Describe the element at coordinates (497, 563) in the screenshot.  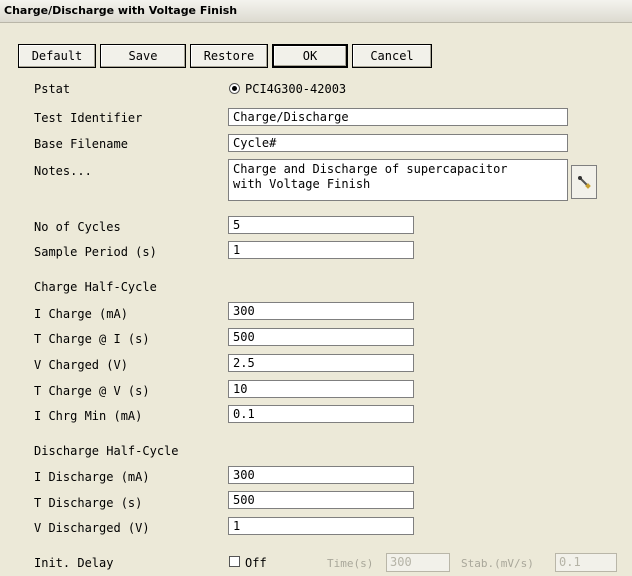
I see `stab-label: Stab.(mV/s)` at that location.